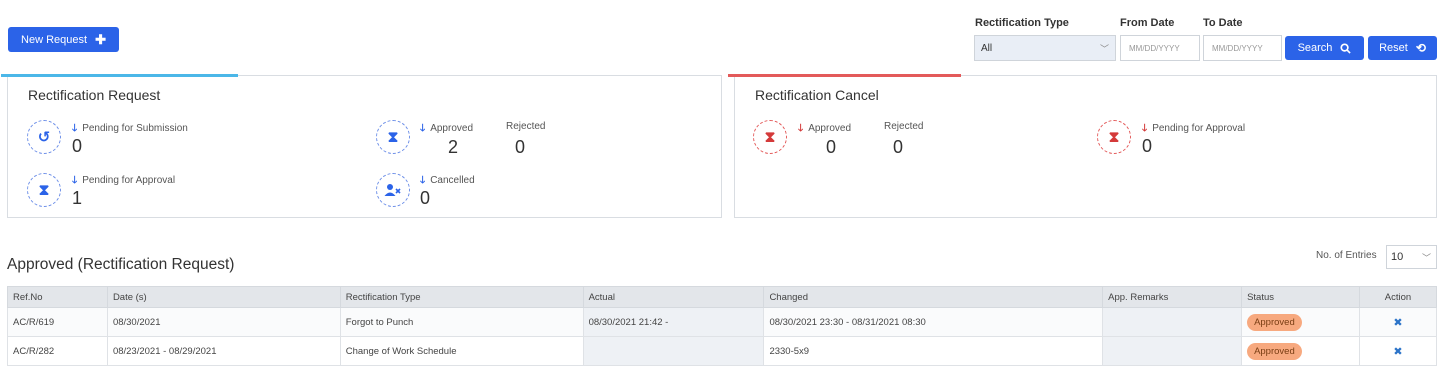  I want to click on ref-cell: AC/R/619, so click(57, 322).